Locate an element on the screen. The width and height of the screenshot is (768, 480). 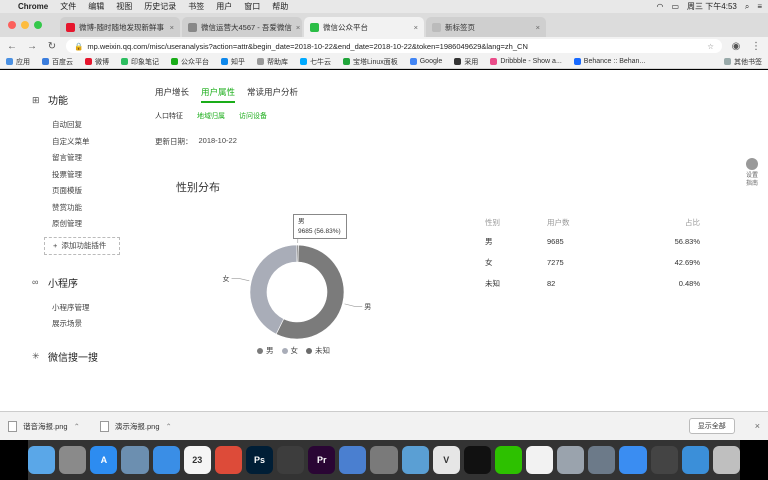
battery-icon: ▭ is located at coordinates (675, 6).